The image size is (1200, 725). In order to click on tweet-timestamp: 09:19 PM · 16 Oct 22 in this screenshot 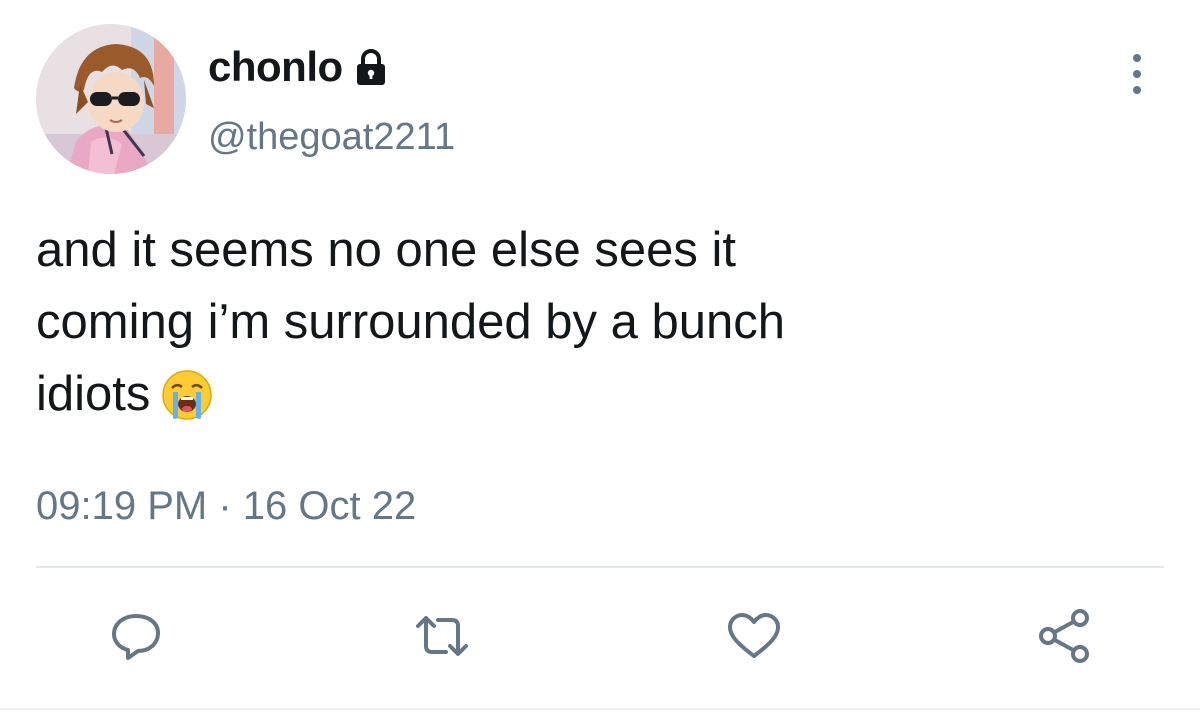, I will do `click(226, 506)`.